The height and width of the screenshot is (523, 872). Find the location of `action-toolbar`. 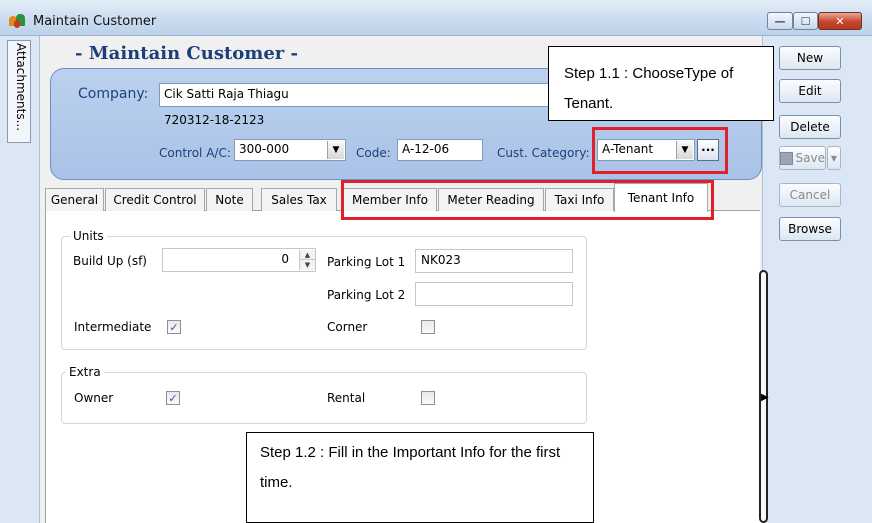

action-toolbar is located at coordinates (817, 279).